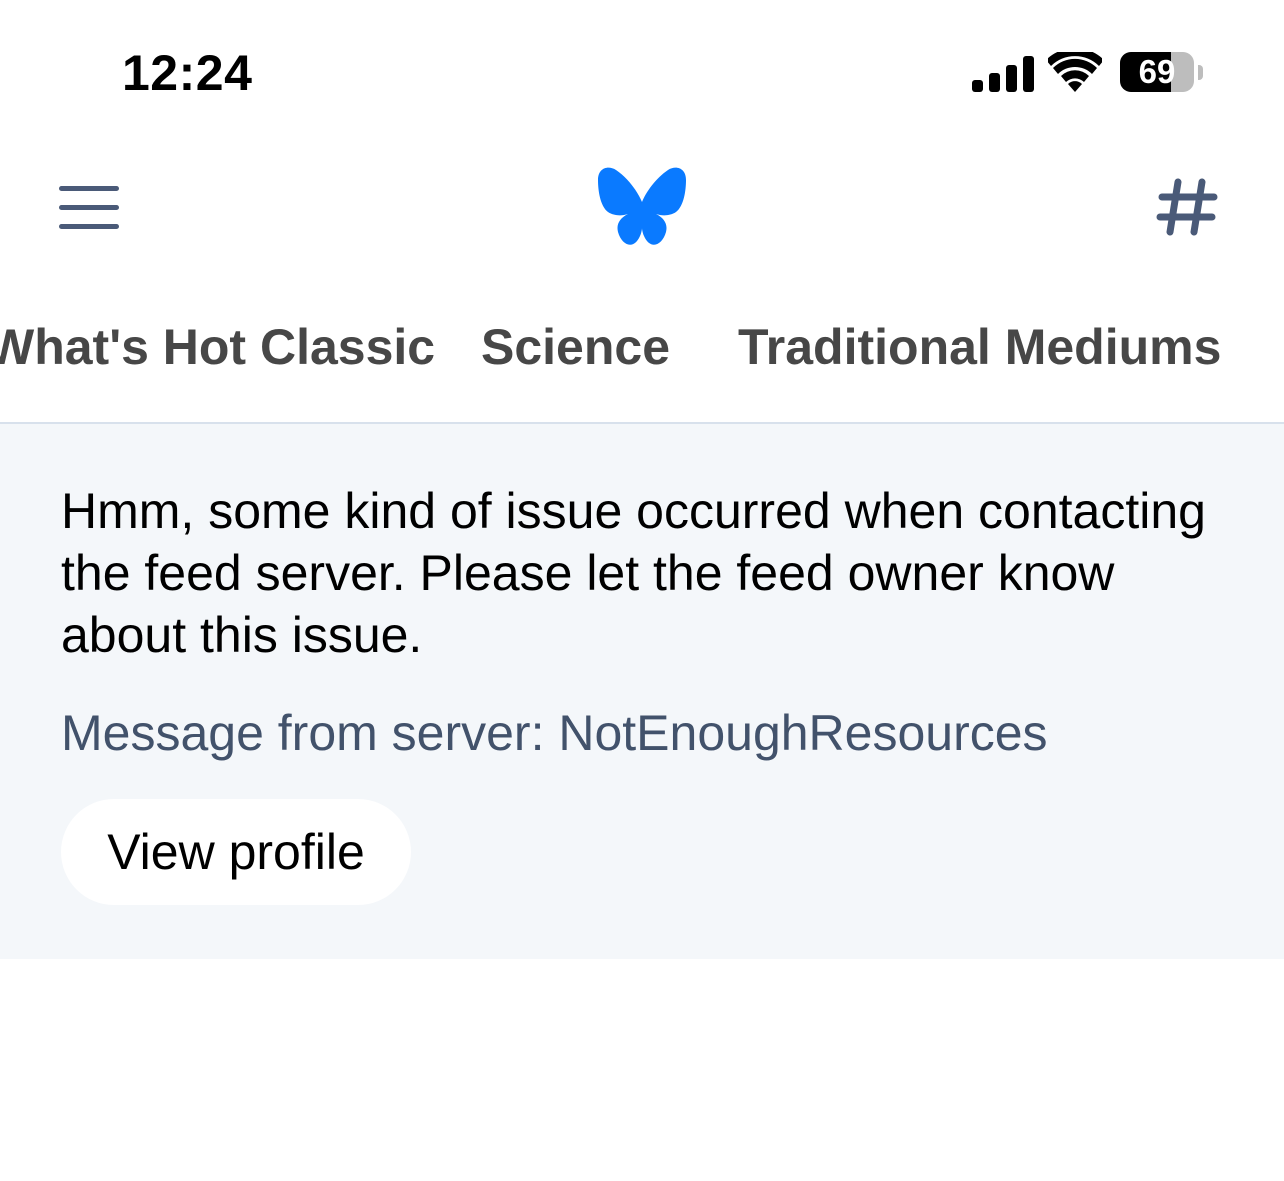 This screenshot has height=1181, width=1284. I want to click on butterfly-logo-icon, so click(642, 207).